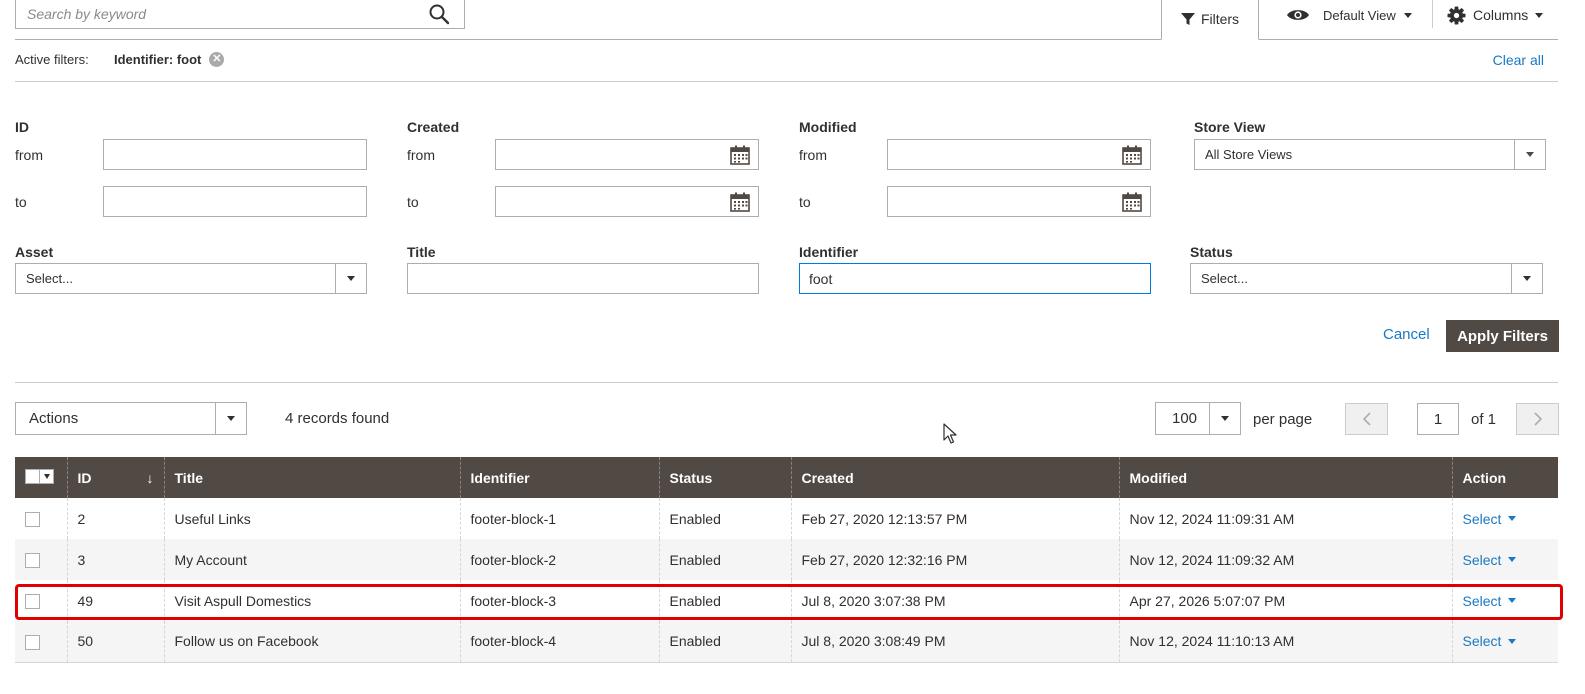 The image size is (1585, 694). I want to click on default-view-dropdown: Default View, so click(1349, 15).